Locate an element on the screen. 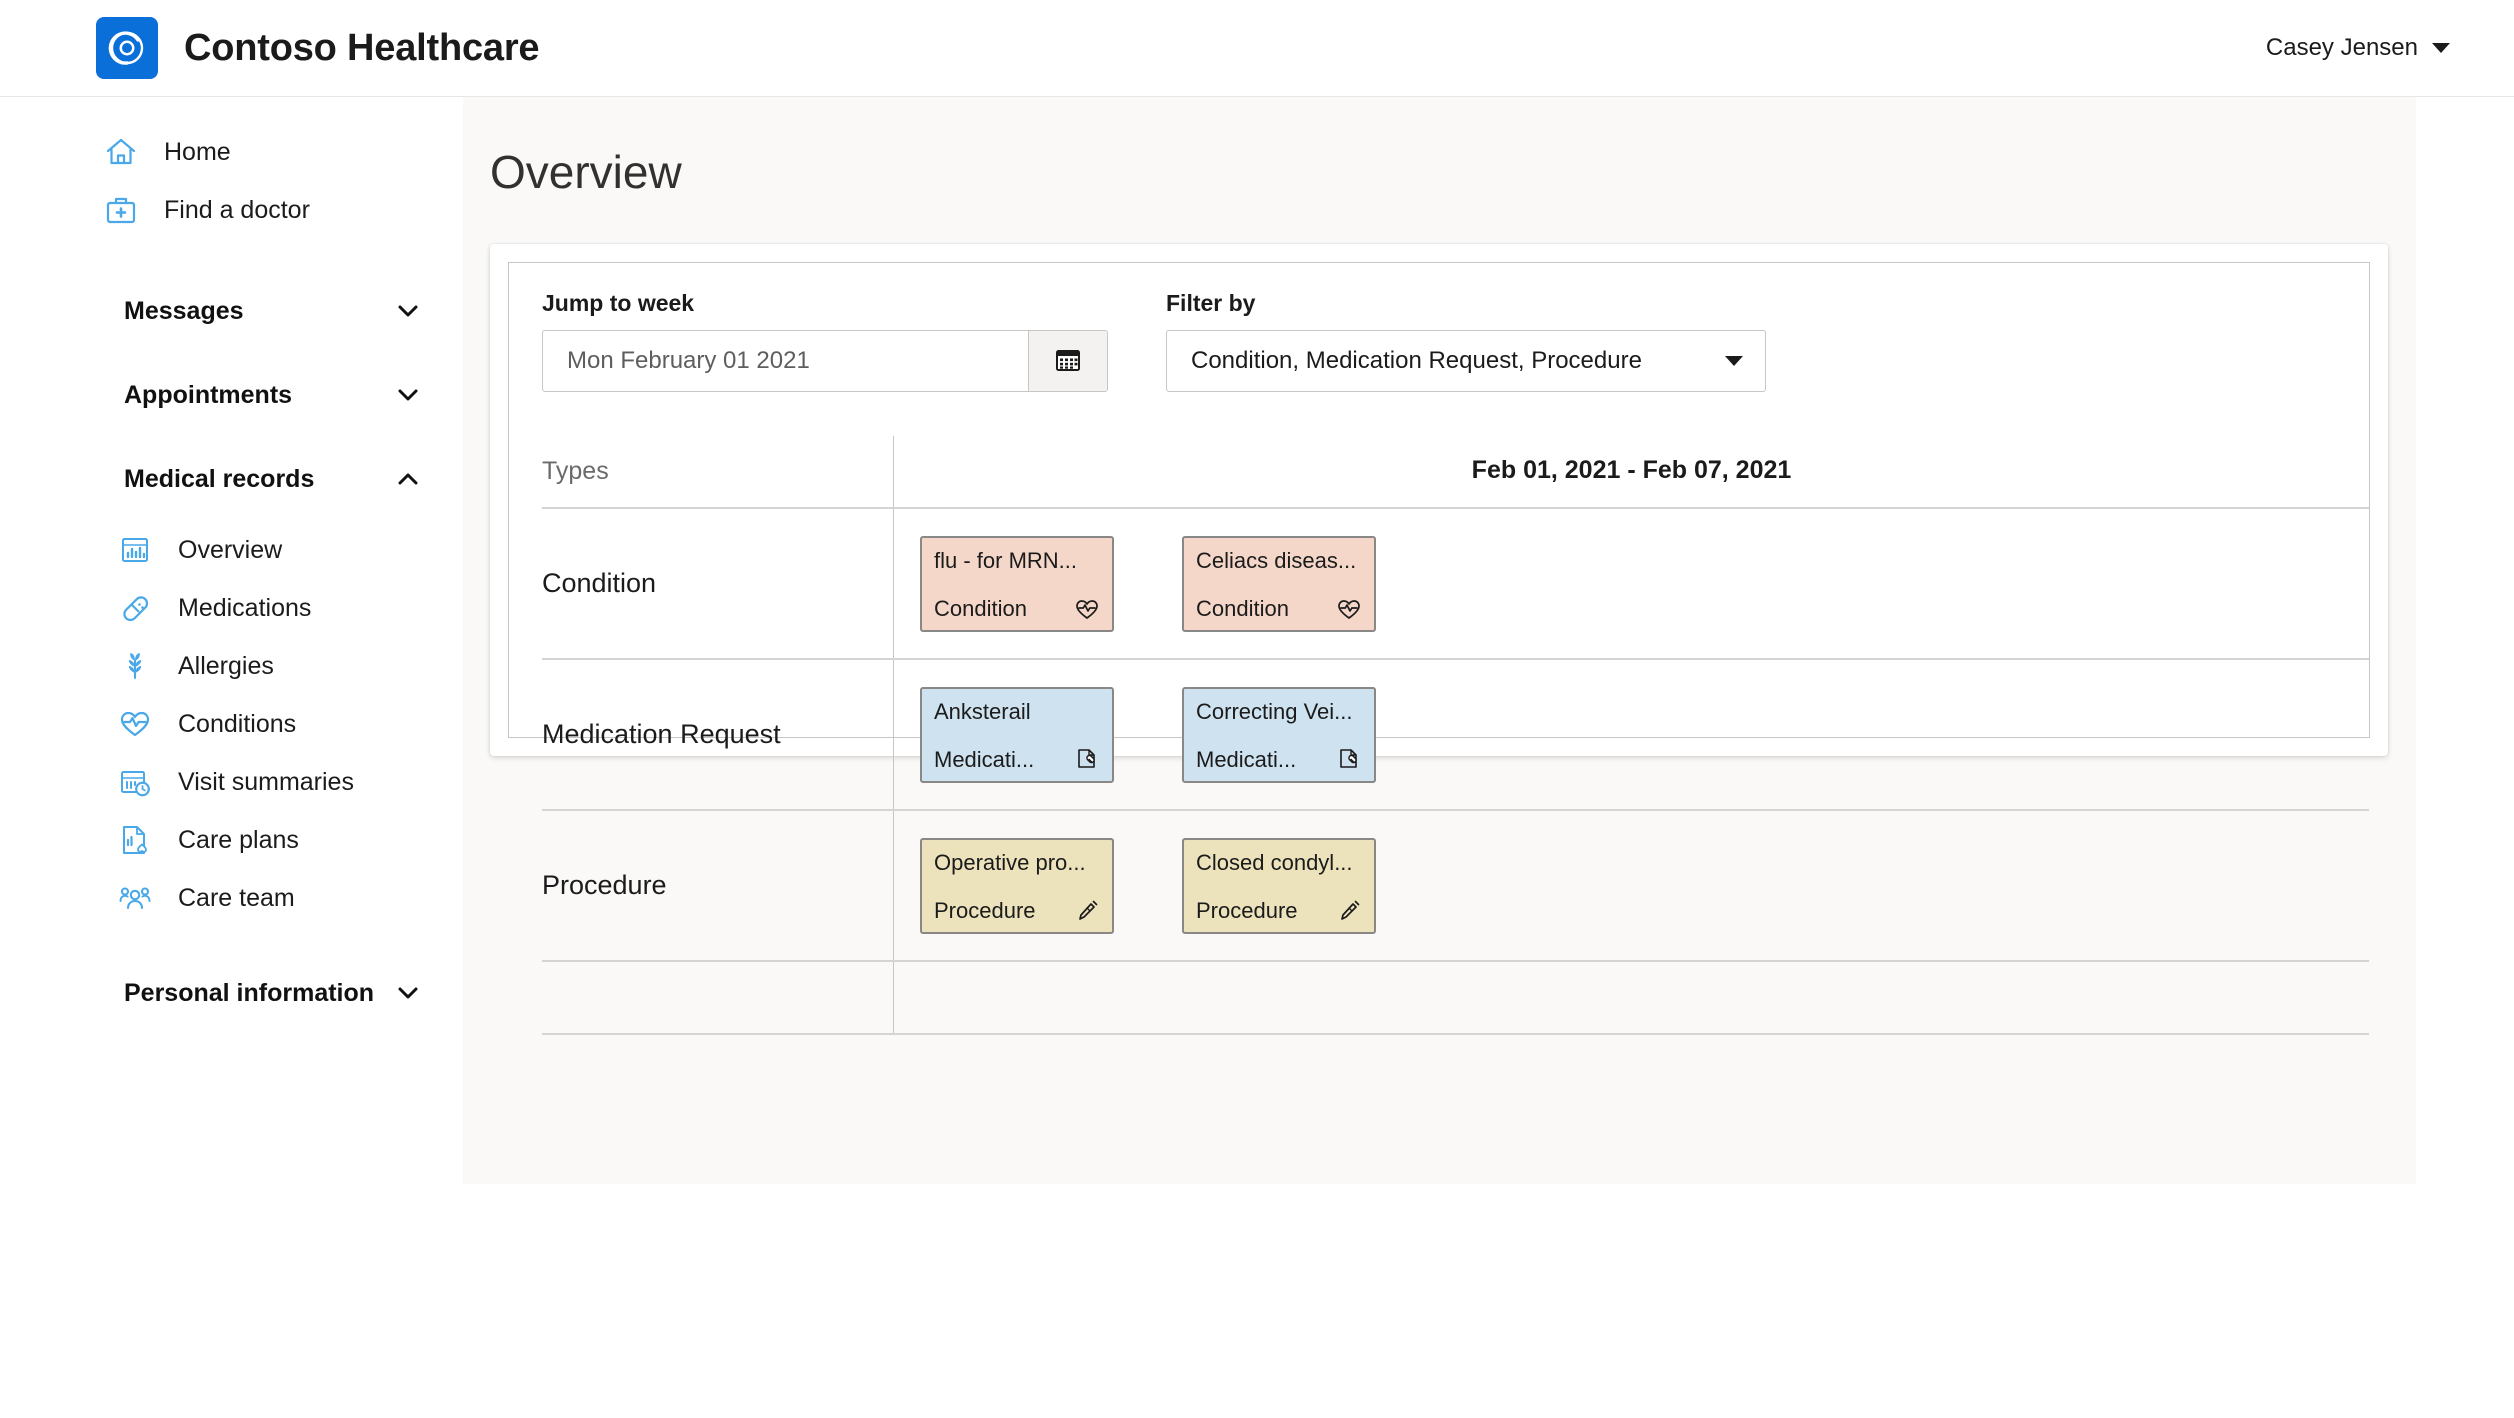 The height and width of the screenshot is (1418, 2514). sidebar-item-label: Allergies is located at coordinates (226, 665).